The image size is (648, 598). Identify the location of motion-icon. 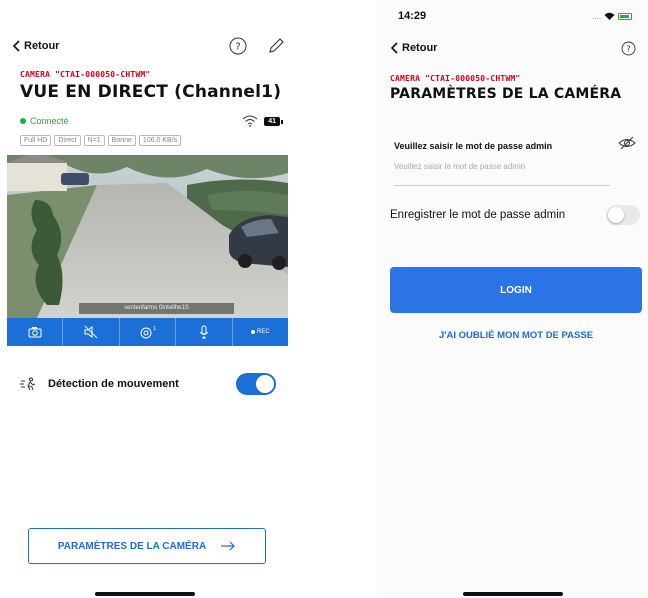
(28, 384).